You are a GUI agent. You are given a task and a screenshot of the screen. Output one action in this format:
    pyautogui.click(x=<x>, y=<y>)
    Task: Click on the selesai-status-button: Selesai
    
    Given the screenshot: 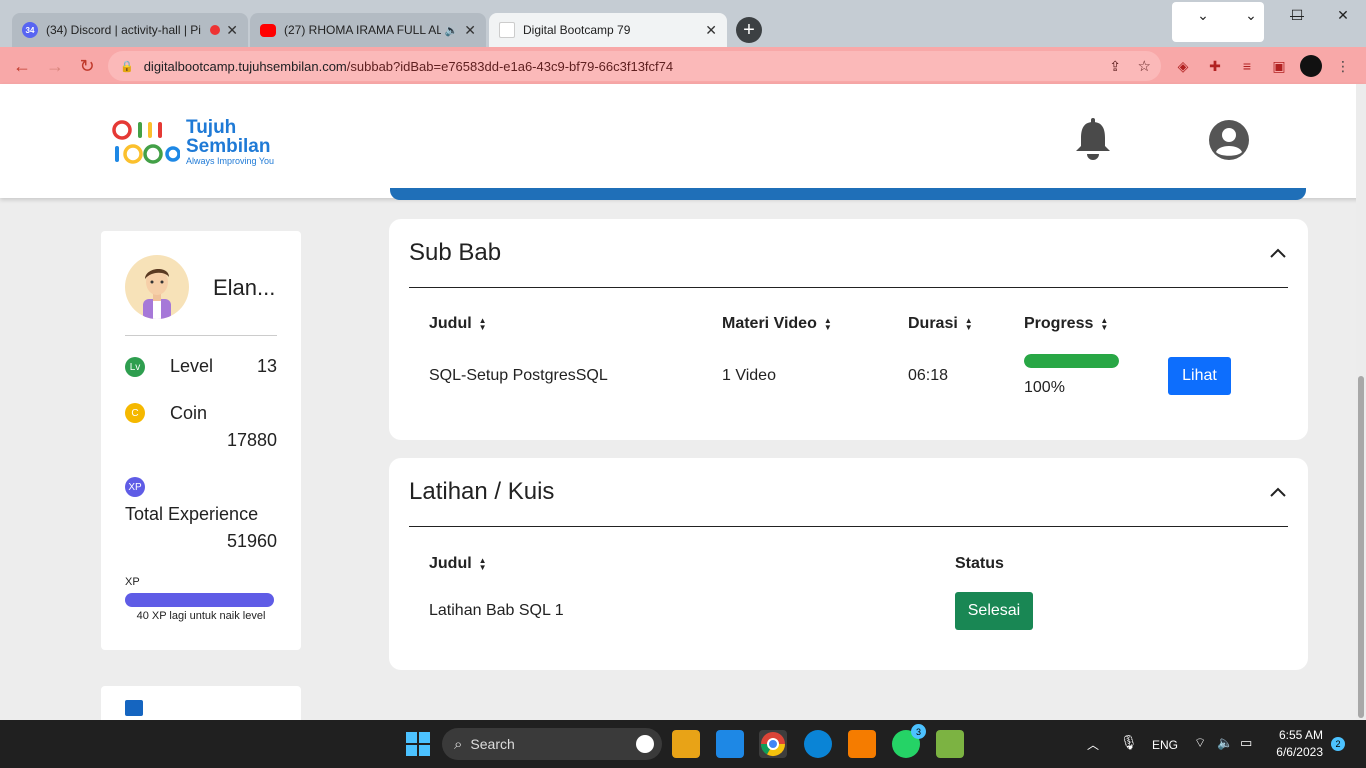 What is the action you would take?
    pyautogui.click(x=994, y=611)
    